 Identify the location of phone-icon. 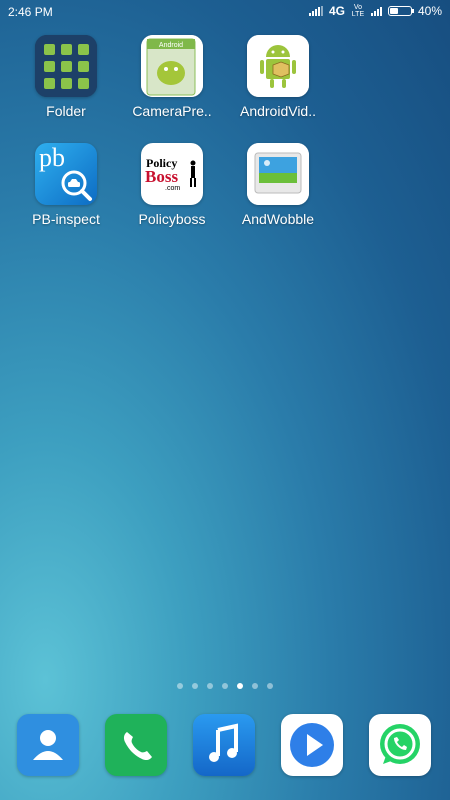
(136, 745).